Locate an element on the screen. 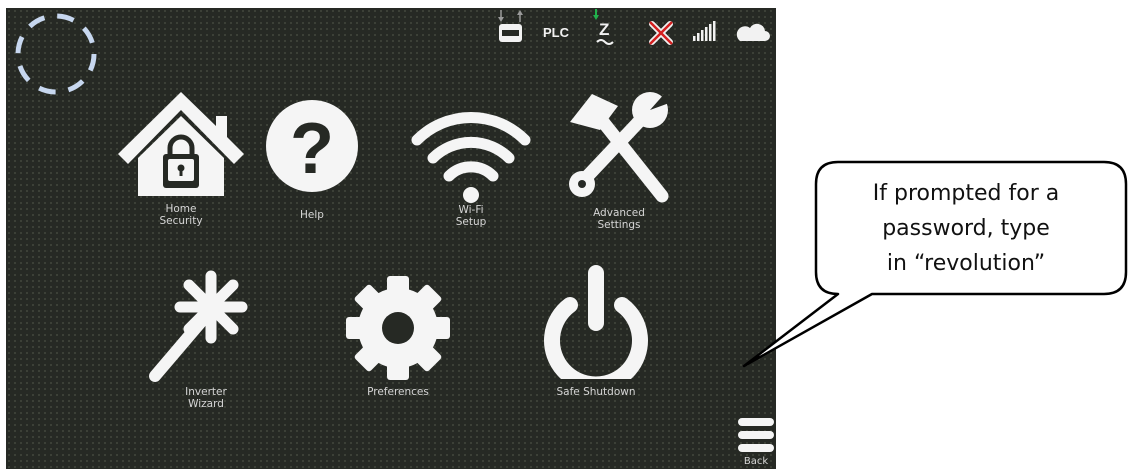 The height and width of the screenshot is (469, 1142). callout-text-line2: password, type is located at coordinates (966, 228).